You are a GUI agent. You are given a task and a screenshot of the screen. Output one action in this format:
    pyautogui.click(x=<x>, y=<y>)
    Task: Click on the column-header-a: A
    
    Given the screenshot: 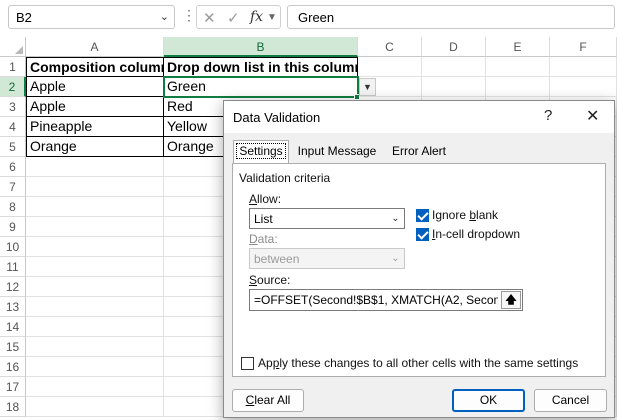 What is the action you would take?
    pyautogui.click(x=95, y=47)
    